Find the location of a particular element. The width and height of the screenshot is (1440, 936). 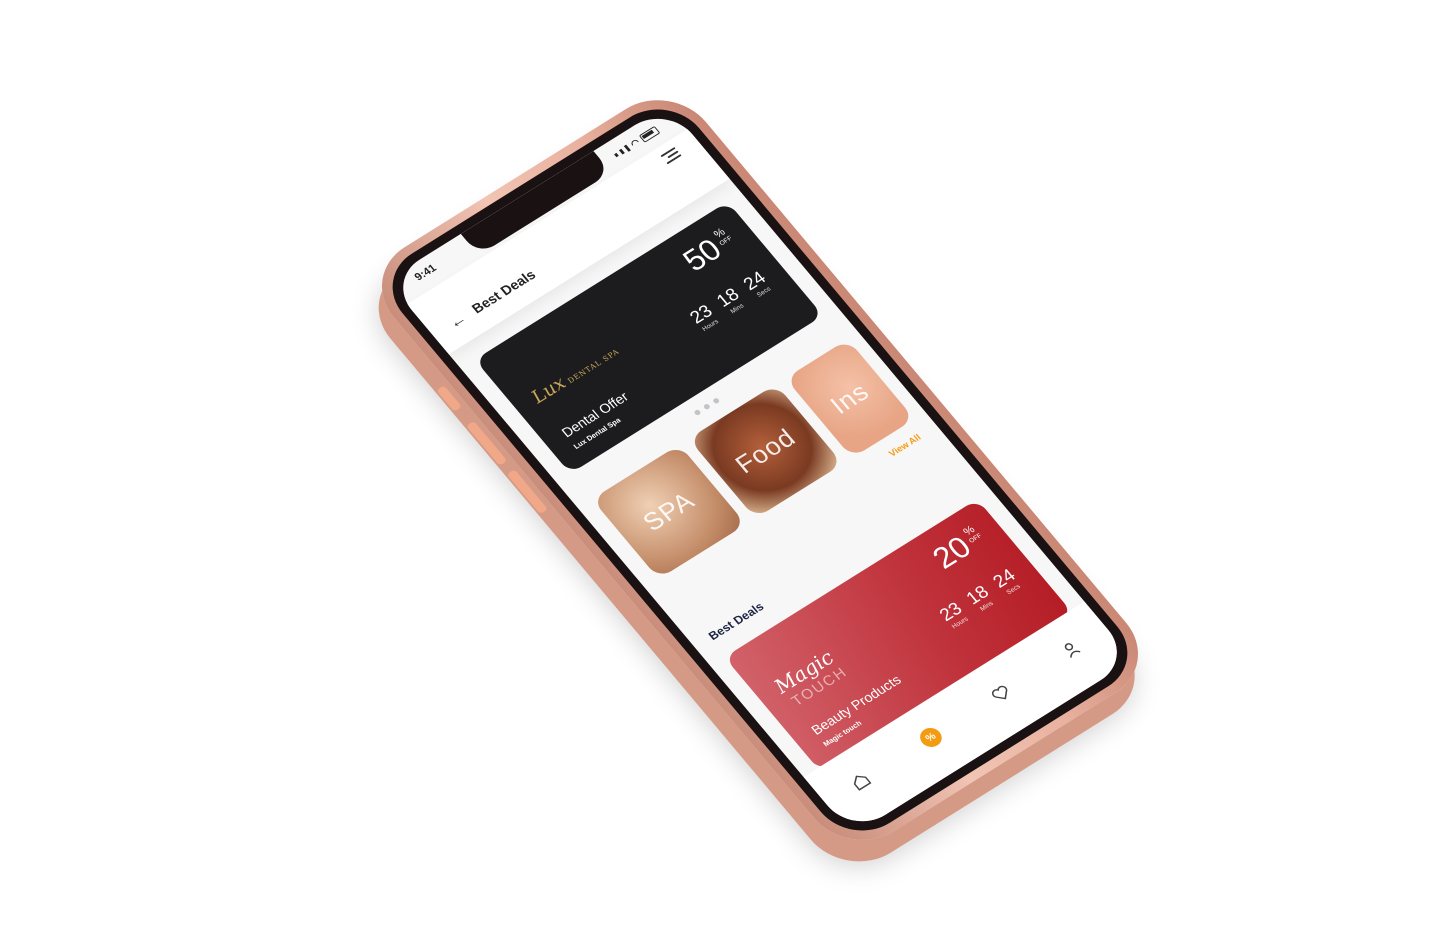

signal-icon is located at coordinates (617, 155).